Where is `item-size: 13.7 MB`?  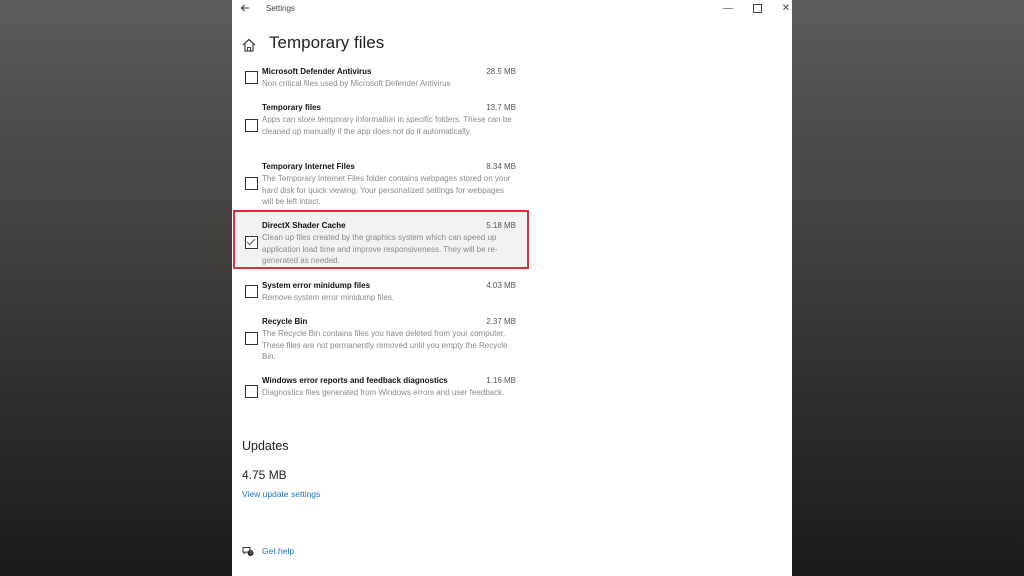
item-size: 13.7 MB is located at coordinates (501, 107).